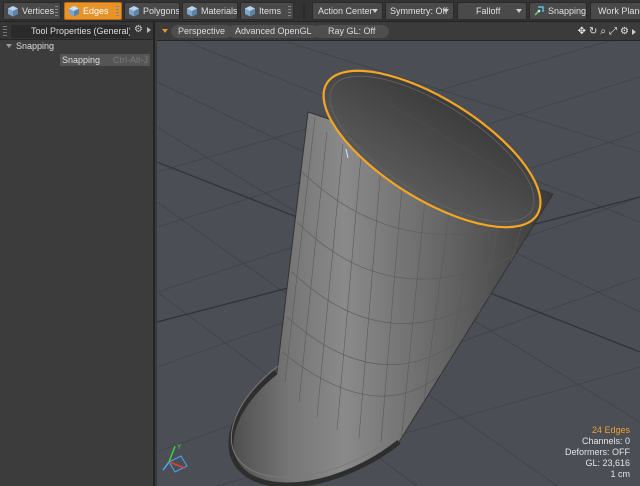 The image size is (640, 486). What do you see at coordinates (76, 46) in the screenshot?
I see `snapping-section: Snapping` at bounding box center [76, 46].